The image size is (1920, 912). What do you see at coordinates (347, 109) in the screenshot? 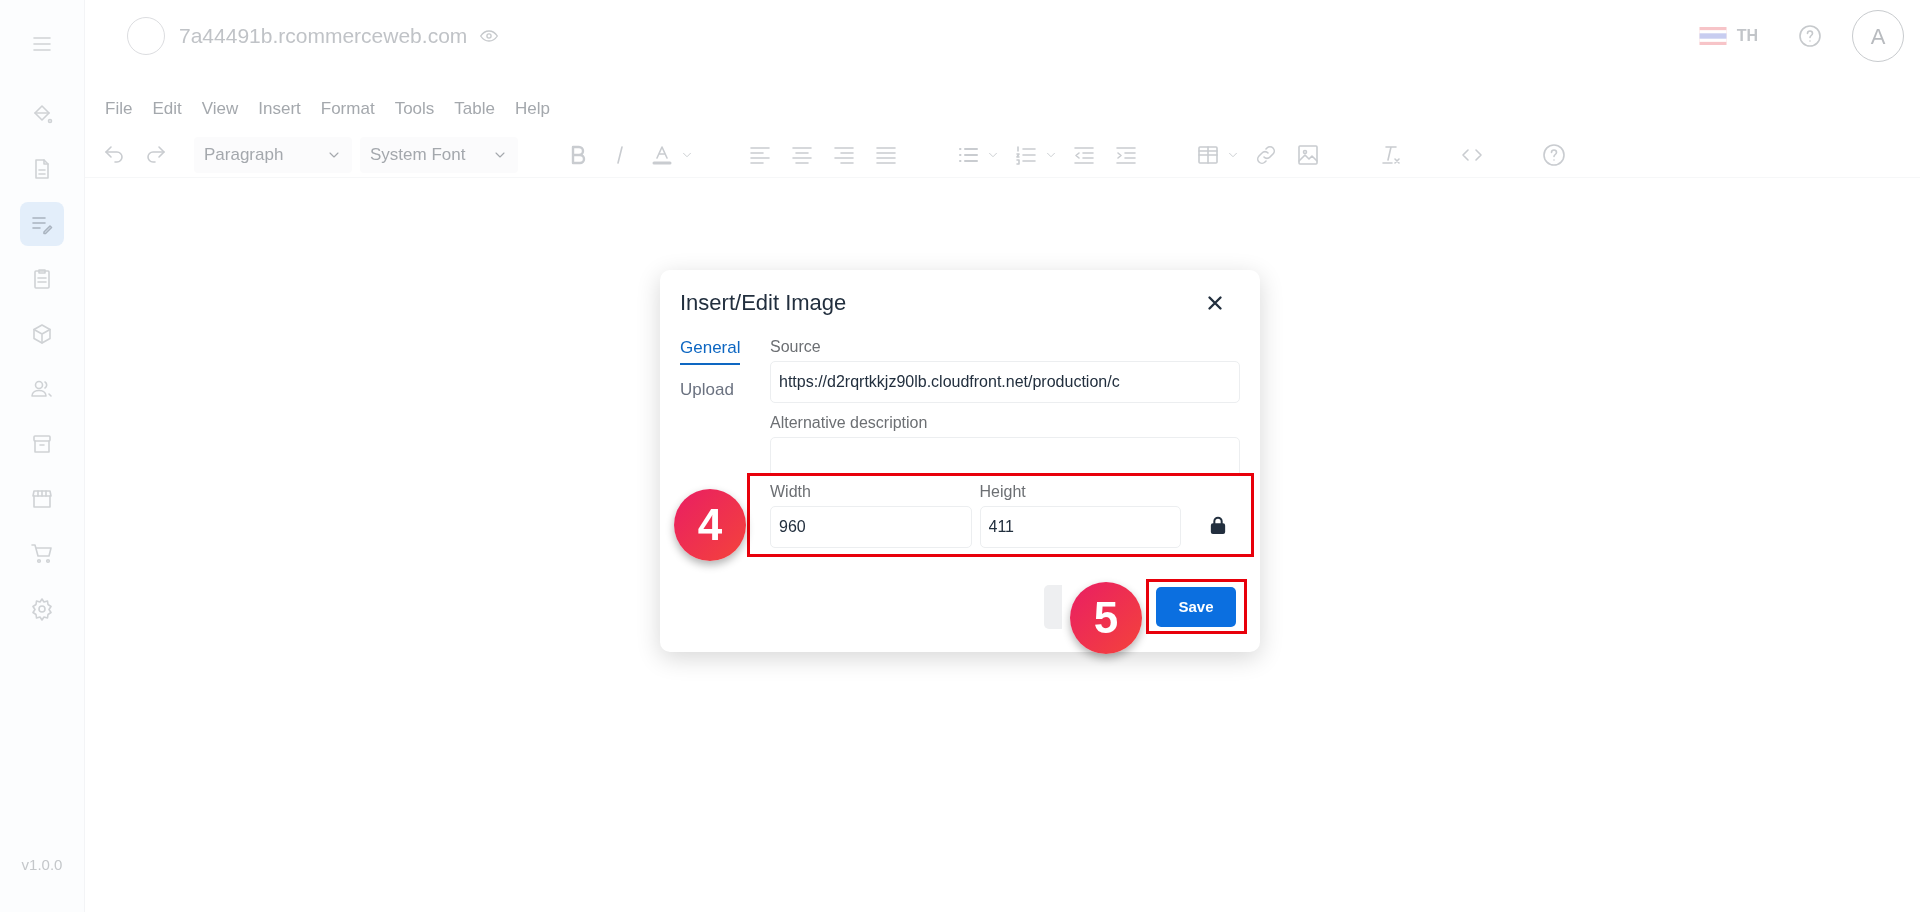
I see `menu-item: Format` at bounding box center [347, 109].